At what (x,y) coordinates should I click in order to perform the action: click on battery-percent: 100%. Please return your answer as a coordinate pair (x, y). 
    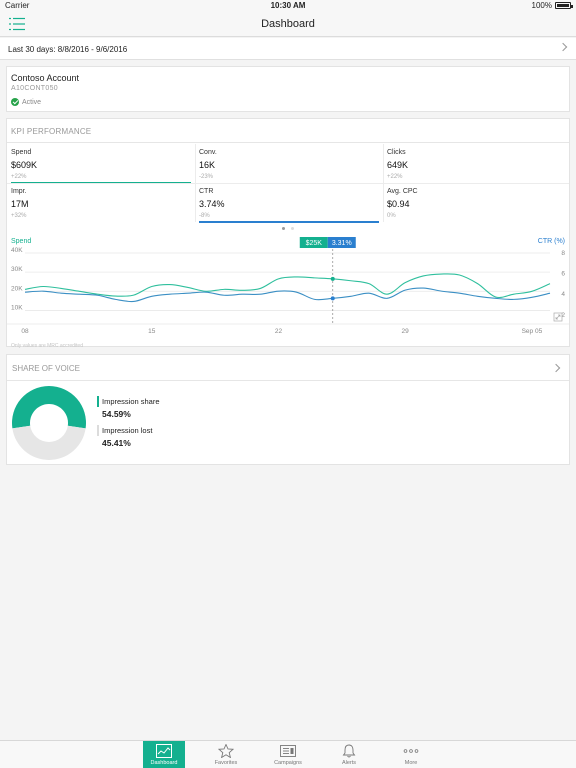
    Looking at the image, I should click on (541, 5).